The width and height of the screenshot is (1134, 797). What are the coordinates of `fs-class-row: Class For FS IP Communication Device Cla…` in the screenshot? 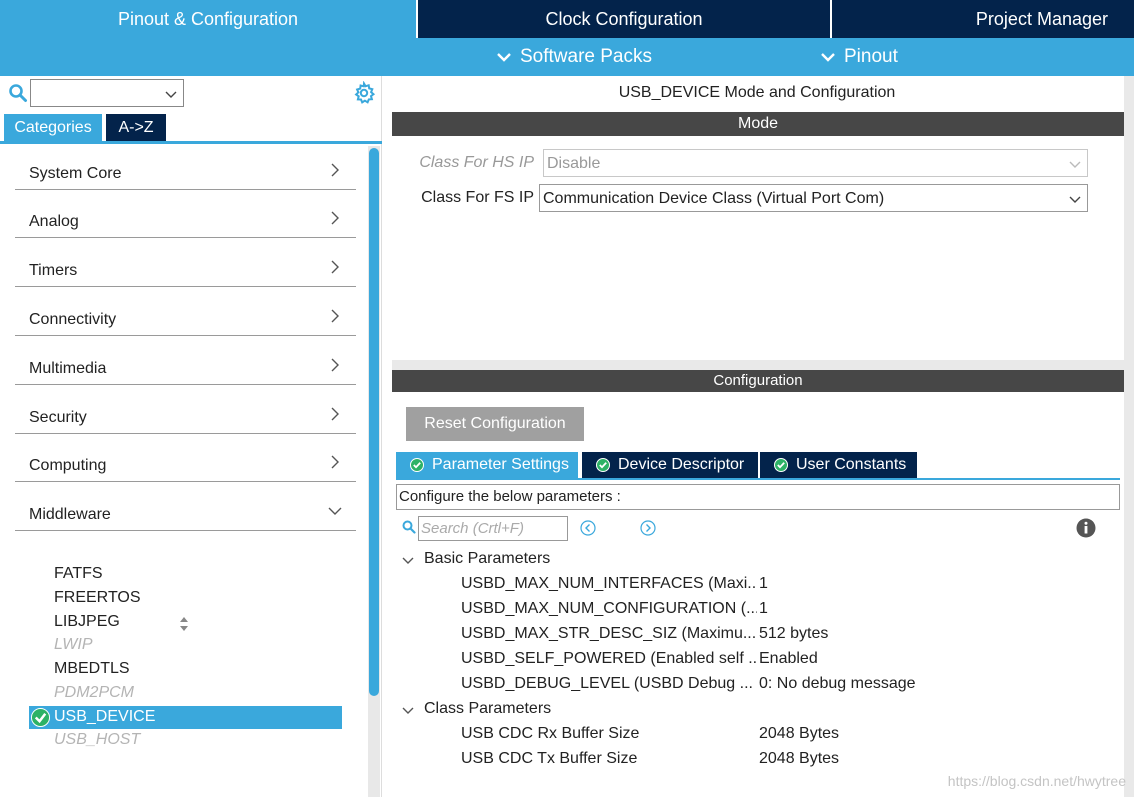 It's located at (758, 198).